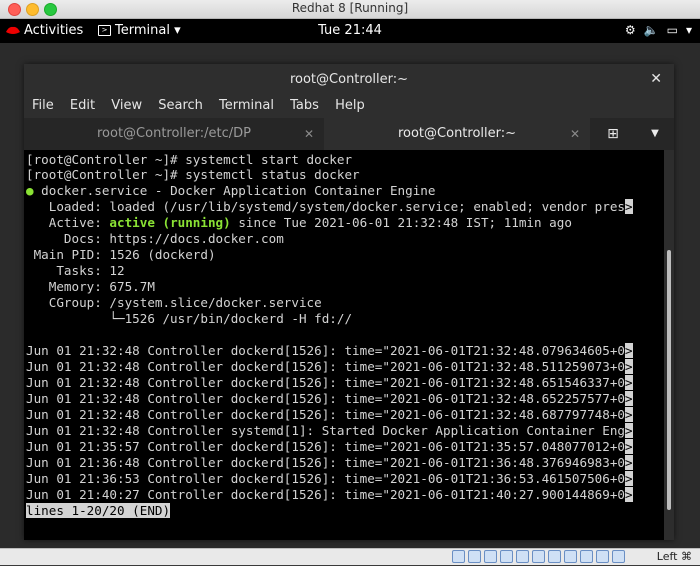 This screenshot has width=700, height=566. What do you see at coordinates (121, 254) in the screenshot?
I see `terminal-line: Main PID: 1526 (dockerd)` at bounding box center [121, 254].